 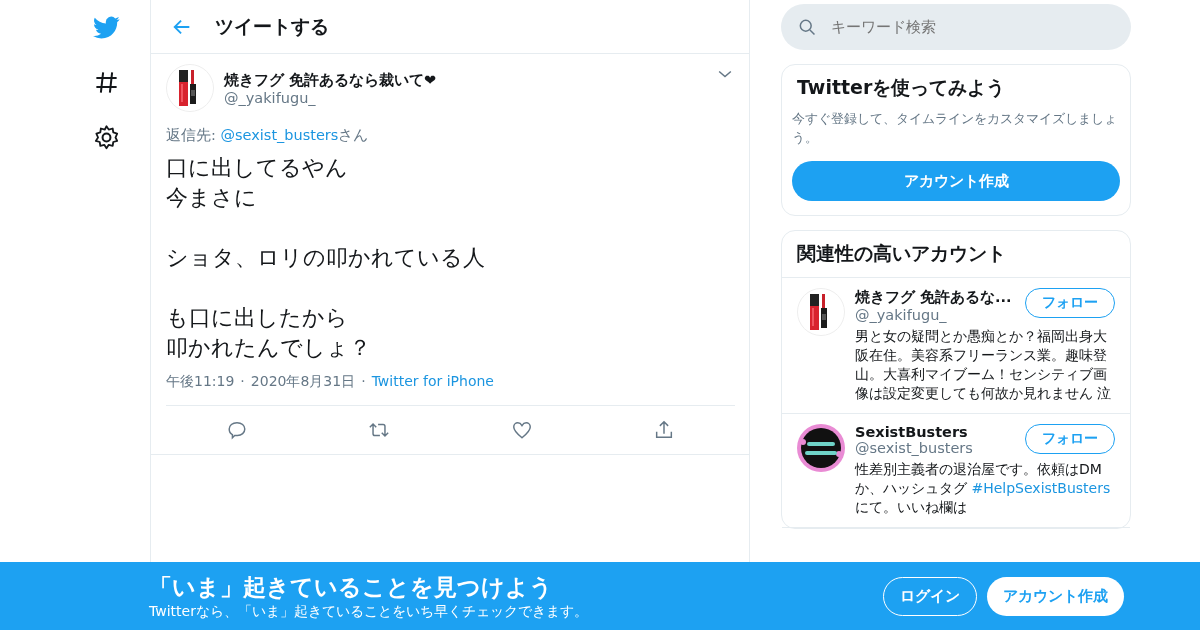 I want to click on tweet-text-line: 口に出してるやん, so click(x=257, y=168).